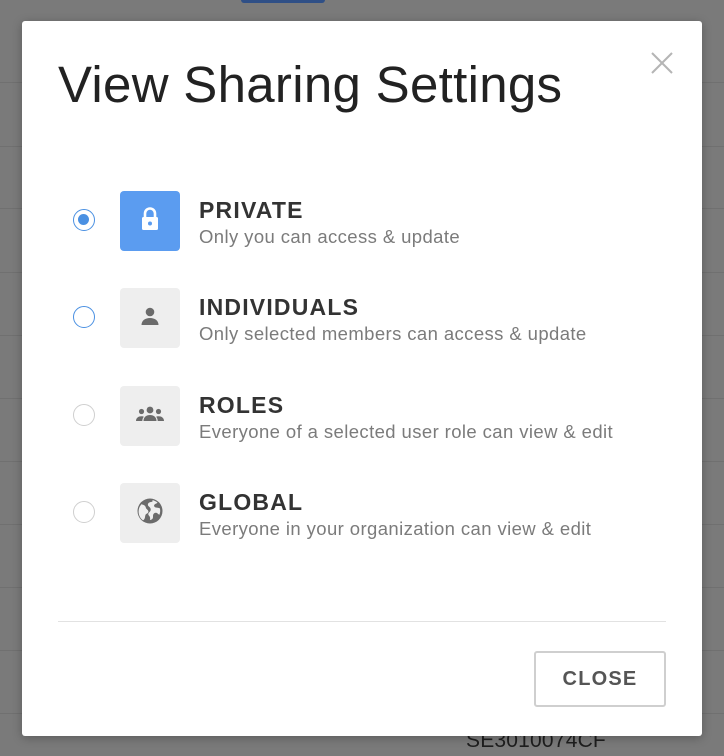 The height and width of the screenshot is (756, 724). I want to click on footer-divider, so click(362, 621).